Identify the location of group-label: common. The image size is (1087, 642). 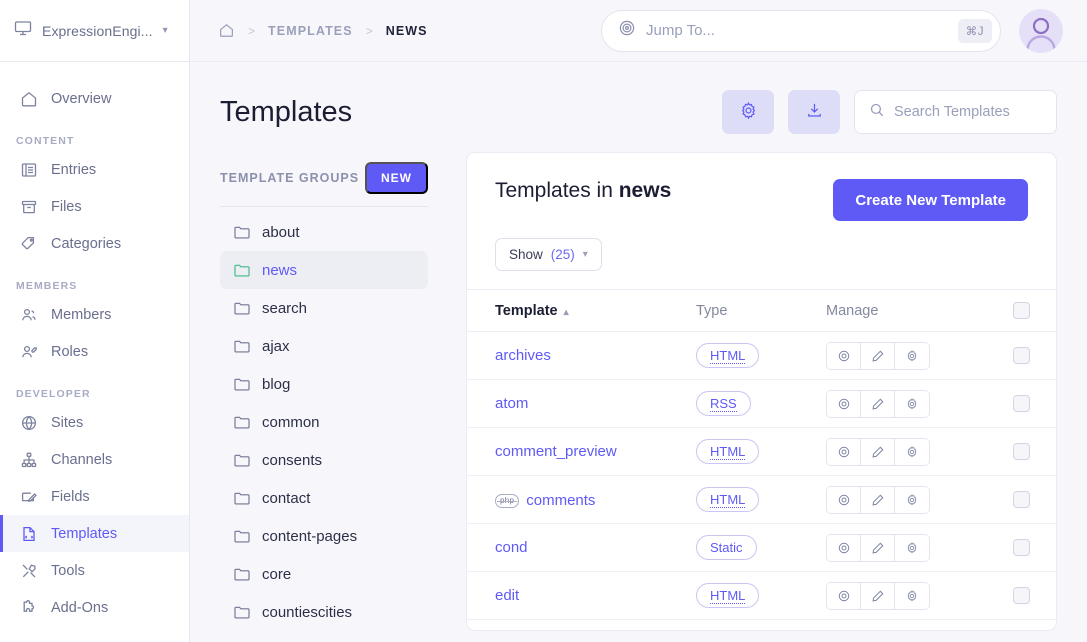
(291, 422).